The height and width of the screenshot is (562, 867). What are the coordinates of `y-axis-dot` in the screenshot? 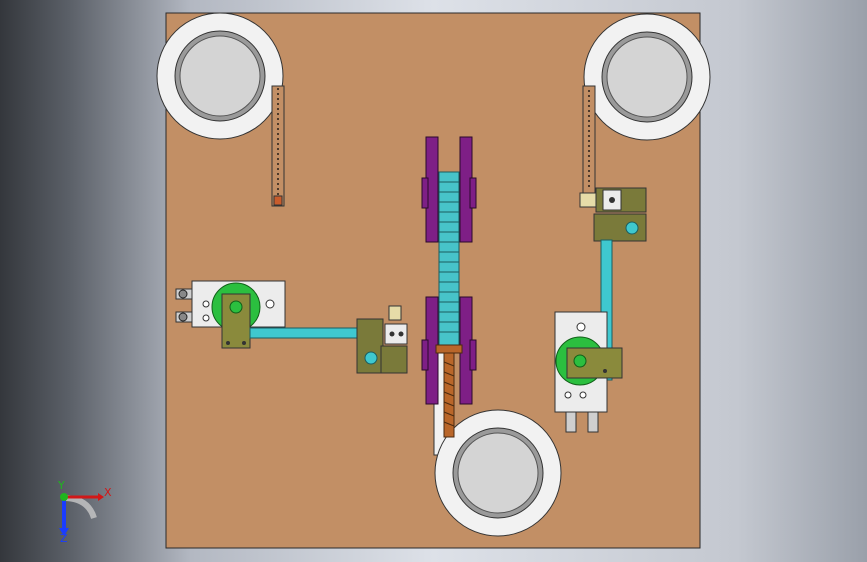 It's located at (64, 497).